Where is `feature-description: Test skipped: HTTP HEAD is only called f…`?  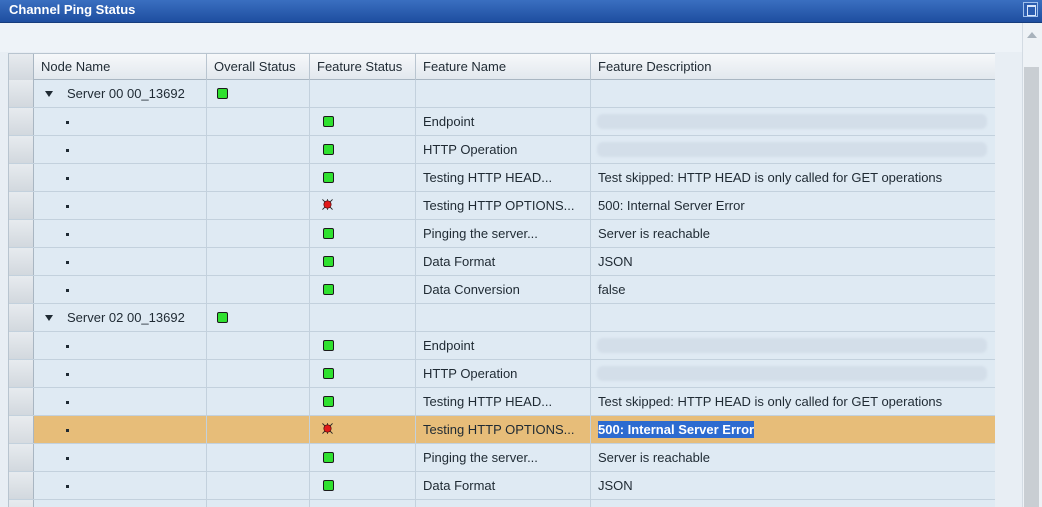 feature-description: Test skipped: HTTP HEAD is only called f… is located at coordinates (770, 177).